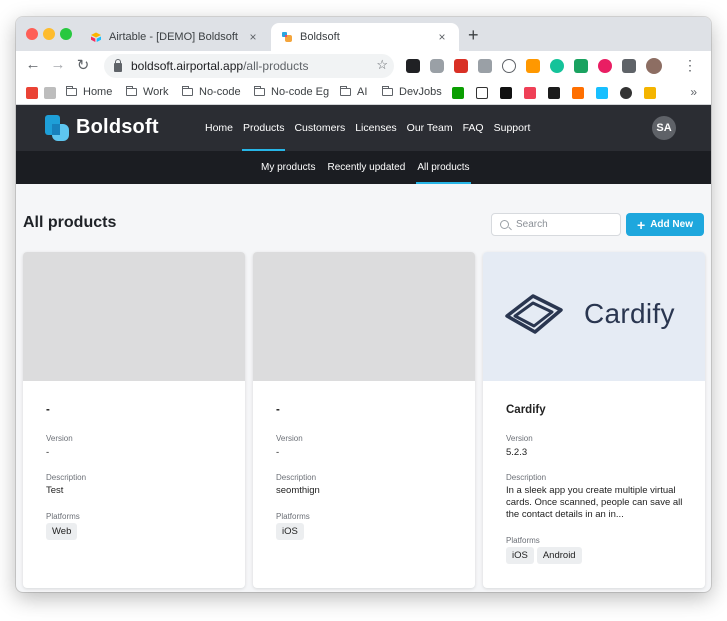 The width and height of the screenshot is (727, 621). Describe the element at coordinates (263, 128) in the screenshot. I see `nav-products: Products` at that location.